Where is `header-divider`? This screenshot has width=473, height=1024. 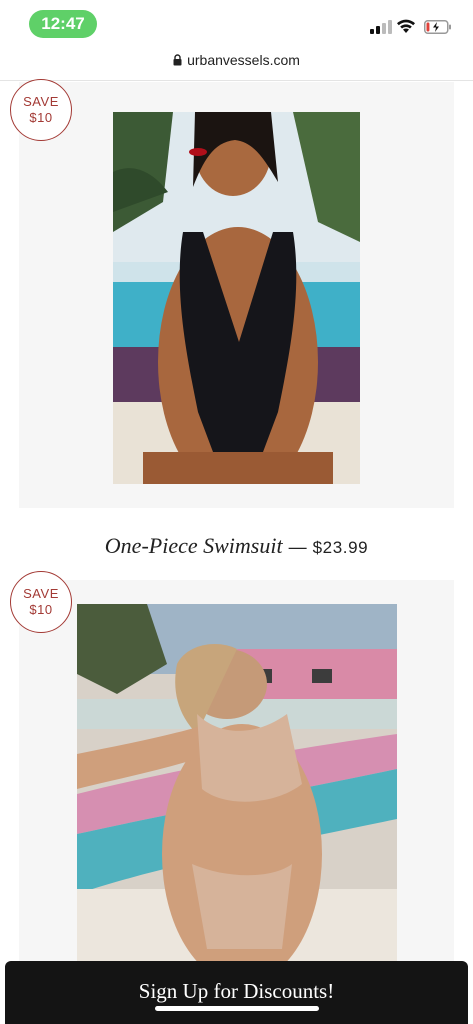
header-divider is located at coordinates (236, 80).